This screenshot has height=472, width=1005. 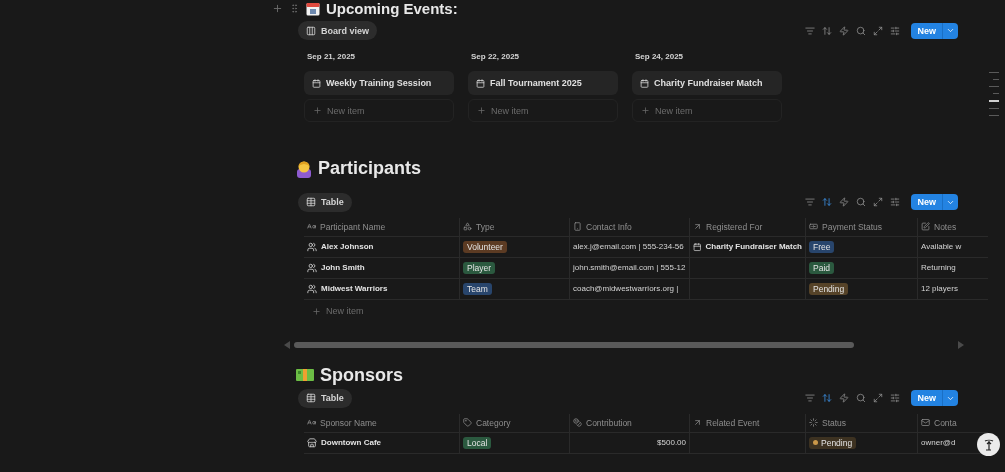 I want to click on group-header: Sep 22, 2025, so click(x=496, y=57).